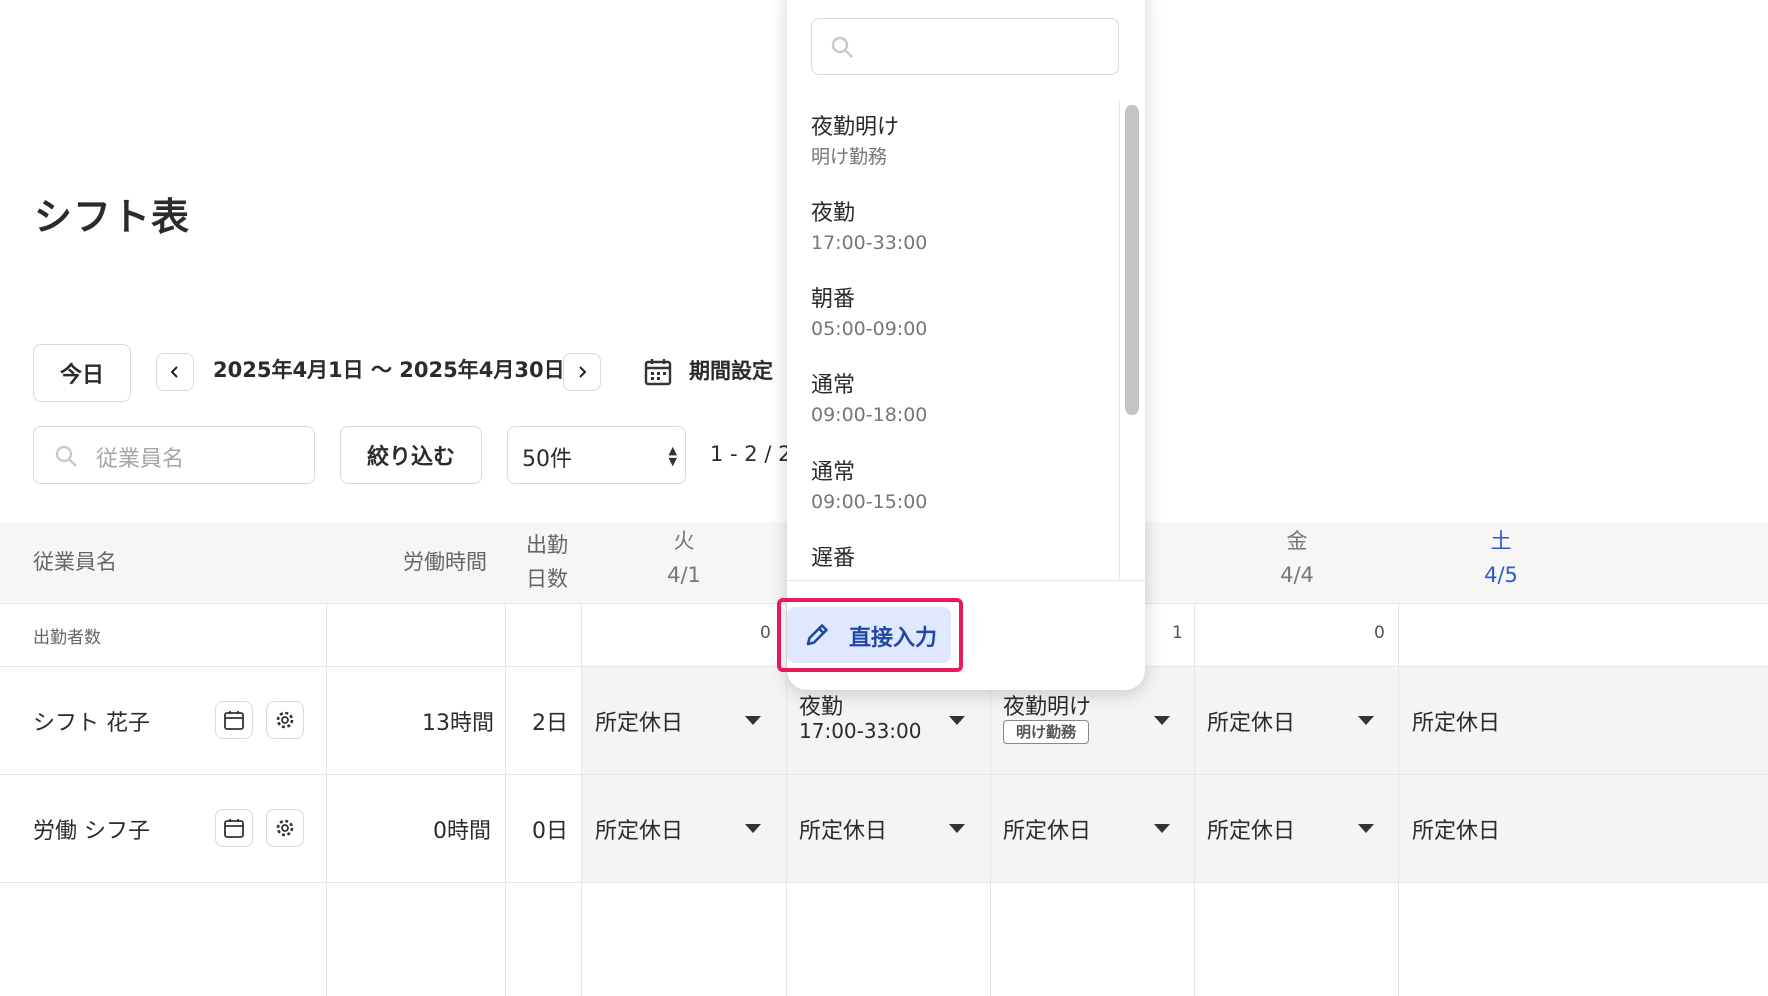 Image resolution: width=1768 pixels, height=996 pixels. I want to click on header-hours: 労働時間, so click(445, 562).